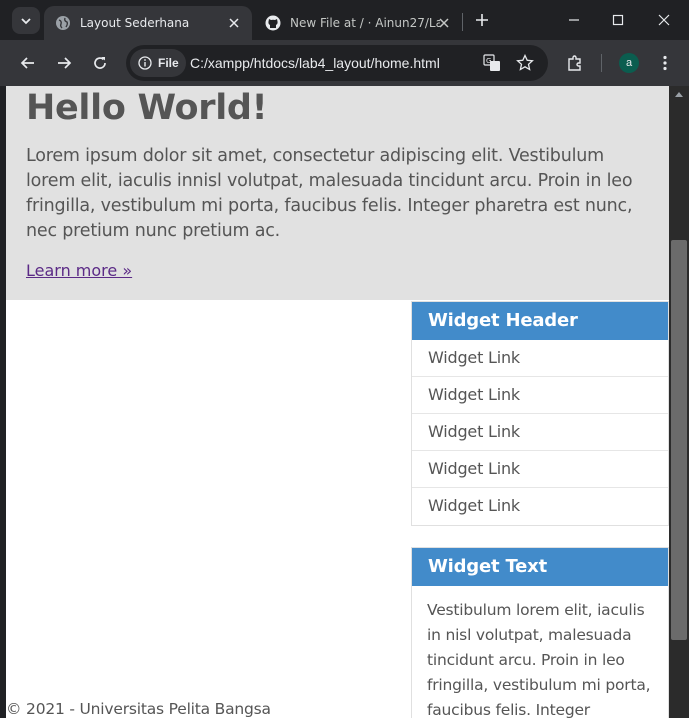 The width and height of the screenshot is (689, 718). I want to click on back-button, so click(28, 63).